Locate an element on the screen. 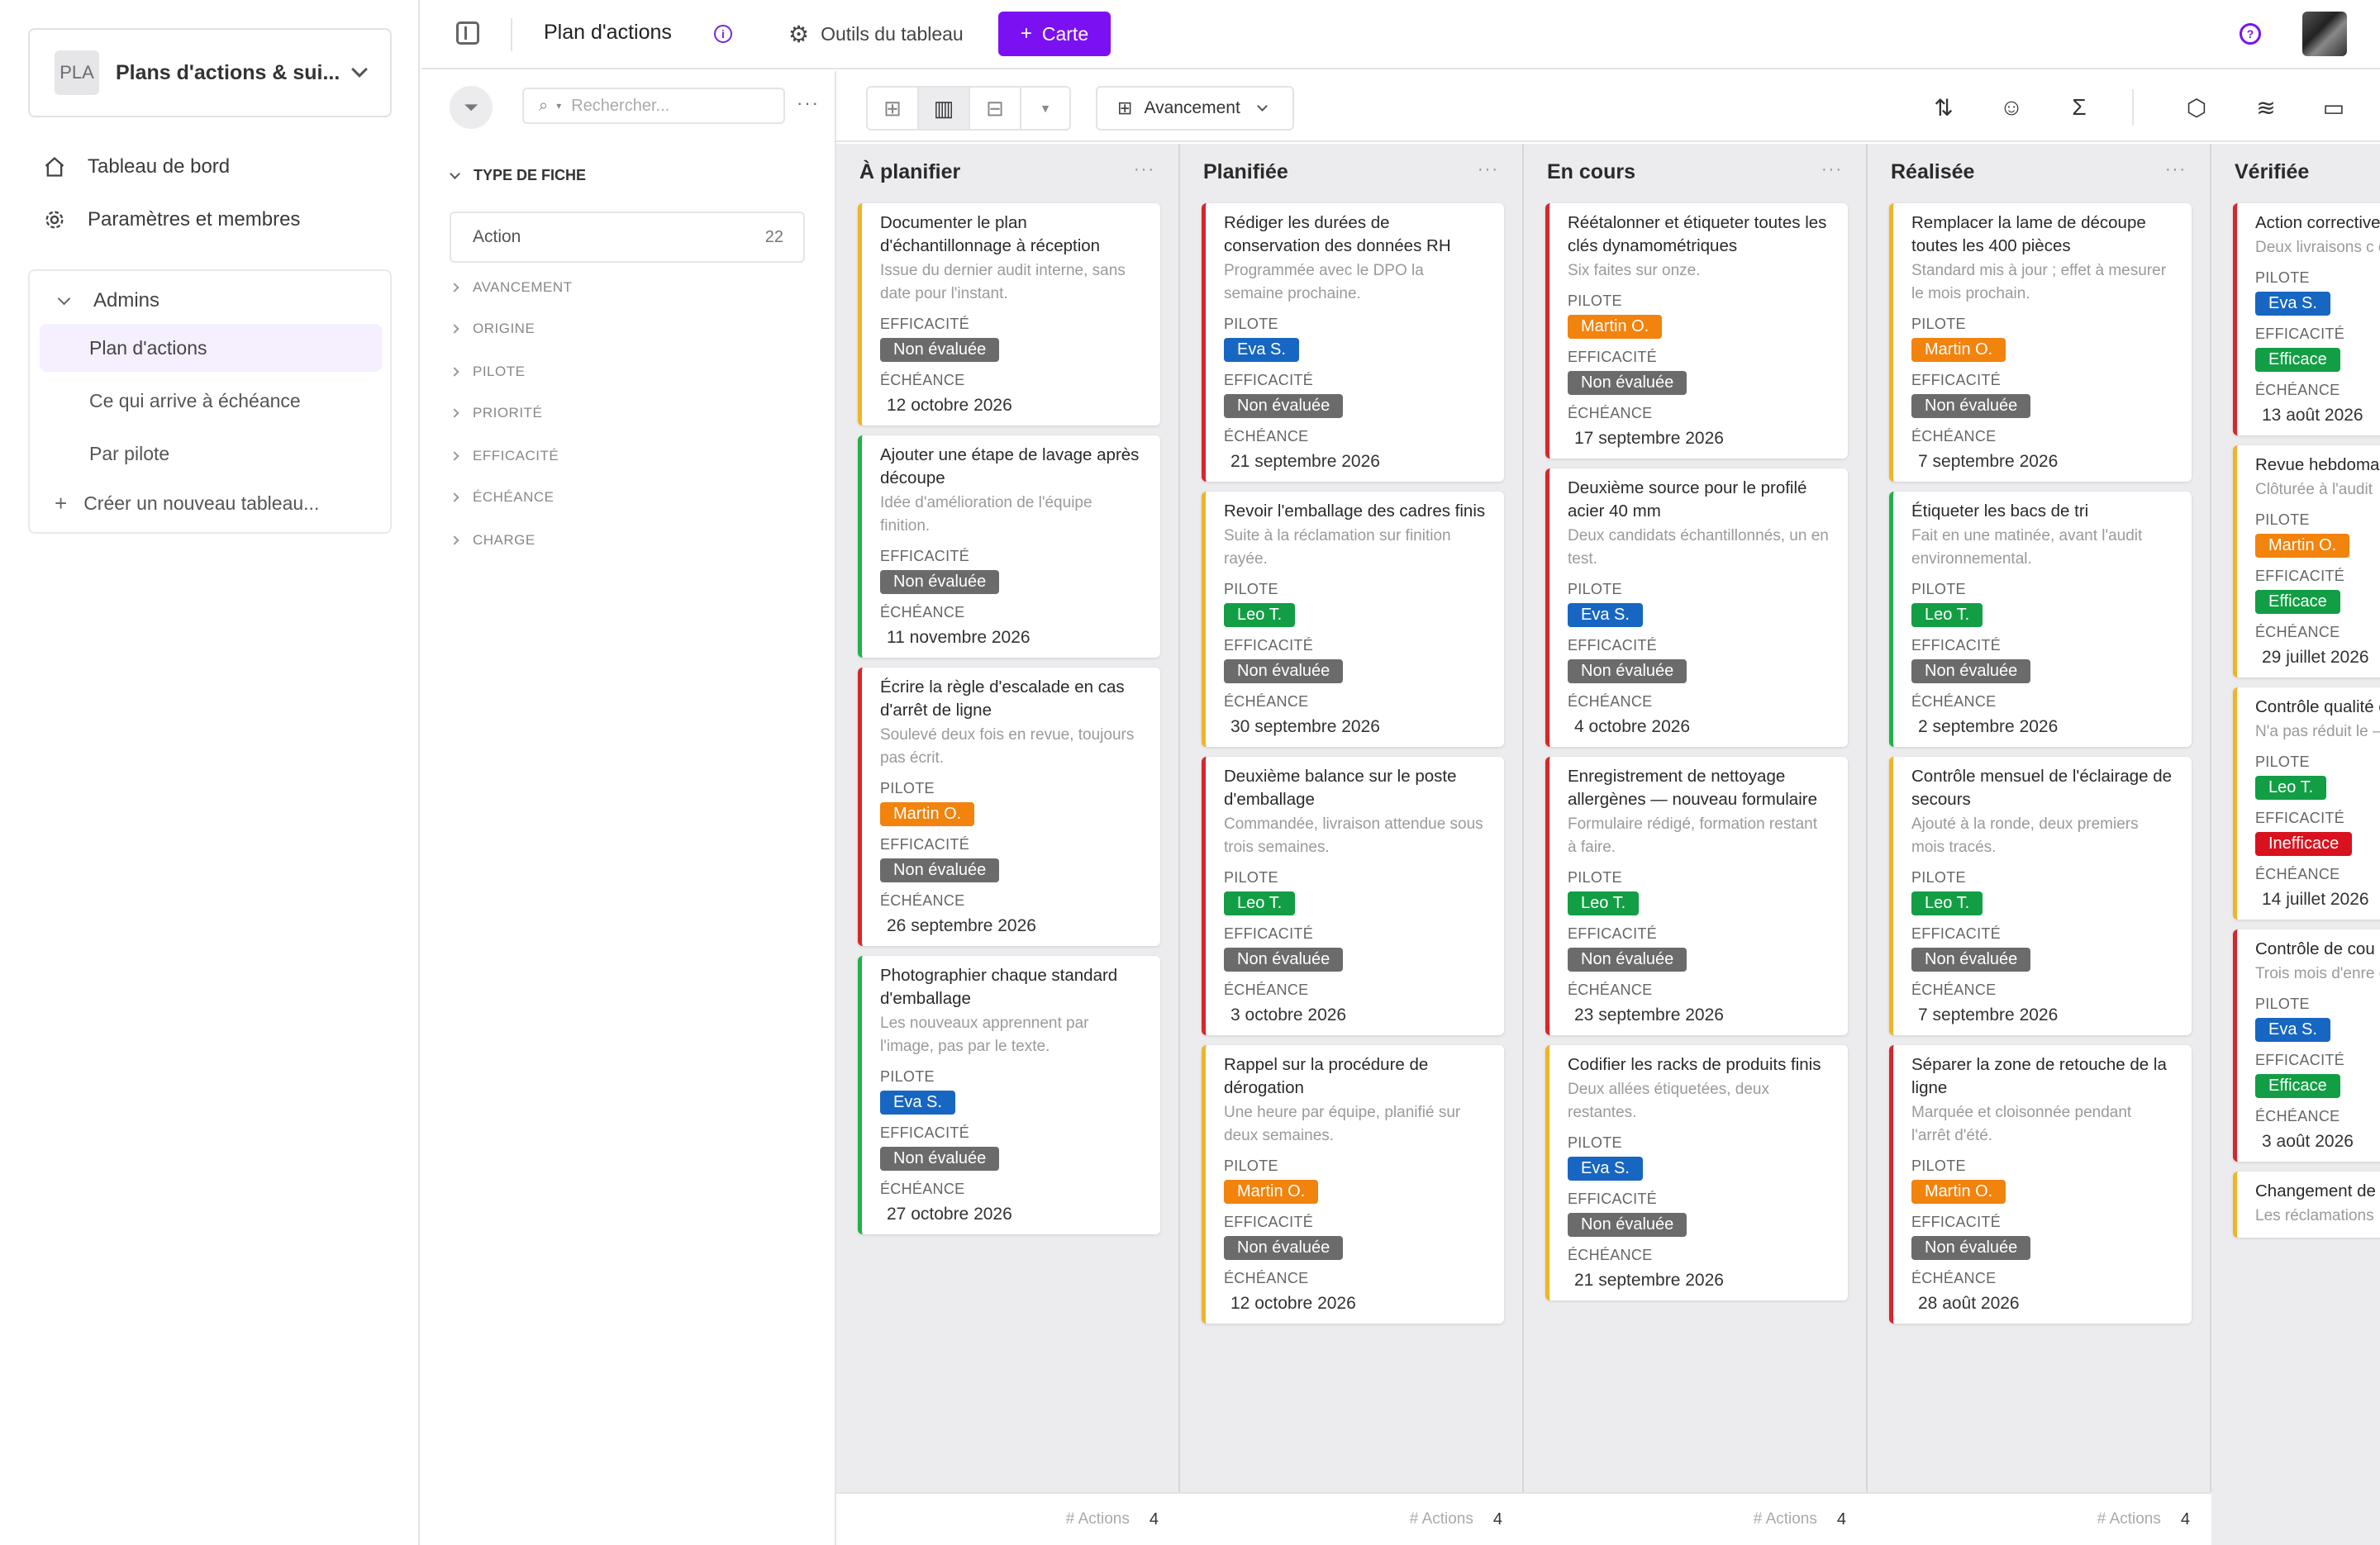 The image size is (2380, 1545). board-link-par-pilote: Par pilote is located at coordinates (211, 454).